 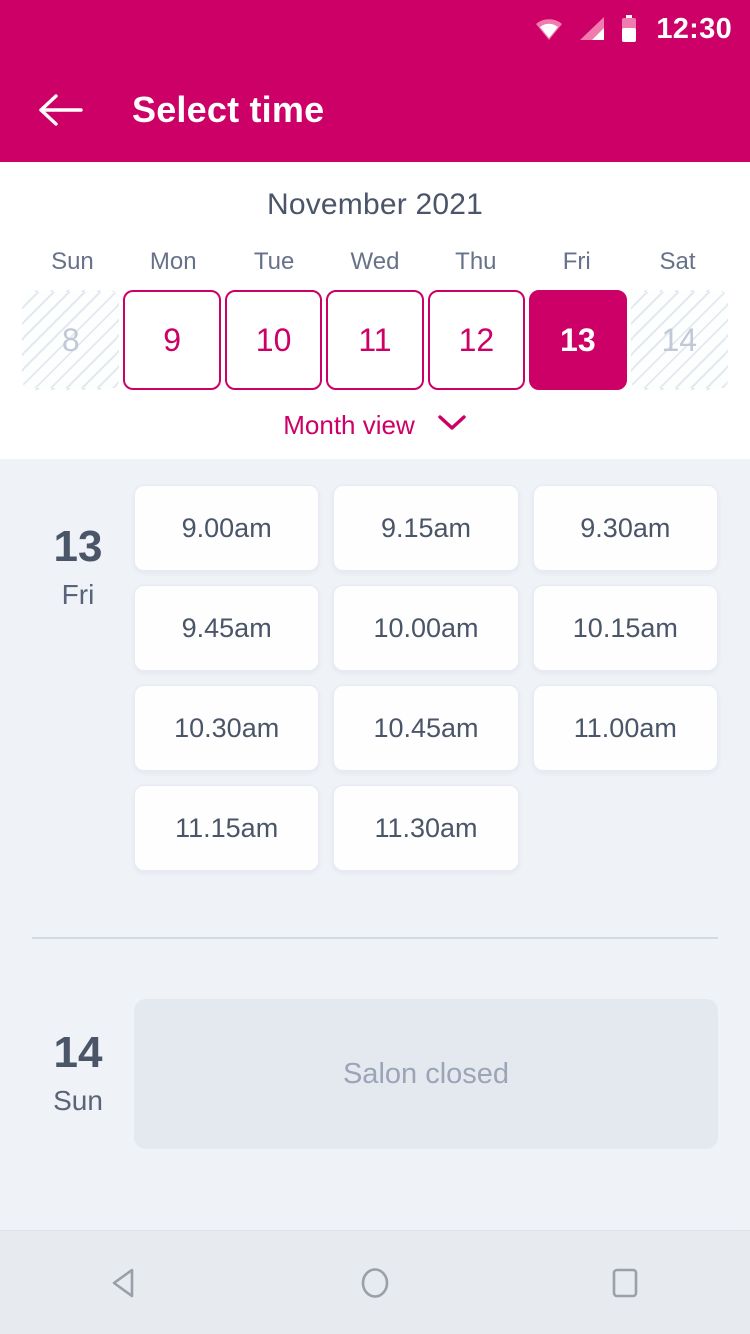 What do you see at coordinates (375, 938) in the screenshot?
I see `section-divider` at bounding box center [375, 938].